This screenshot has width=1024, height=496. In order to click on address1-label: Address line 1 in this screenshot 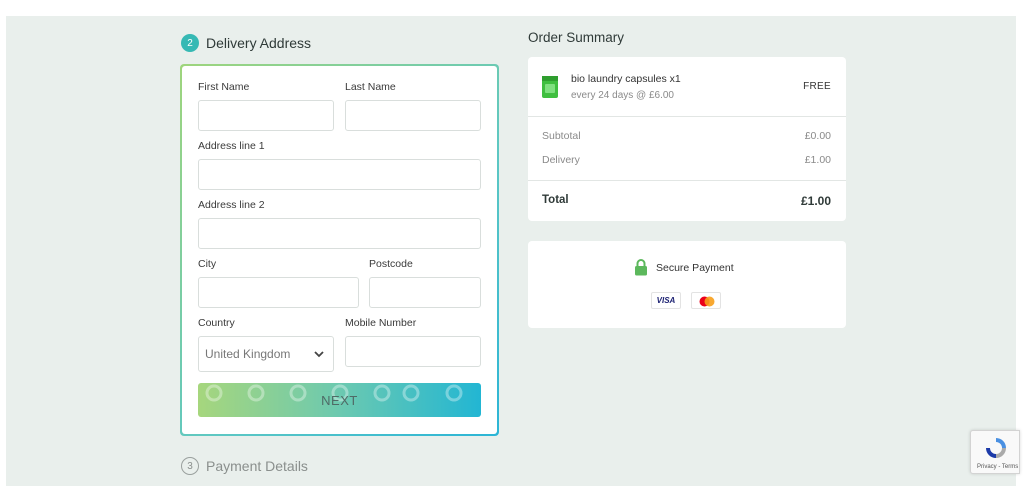, I will do `click(231, 146)`.